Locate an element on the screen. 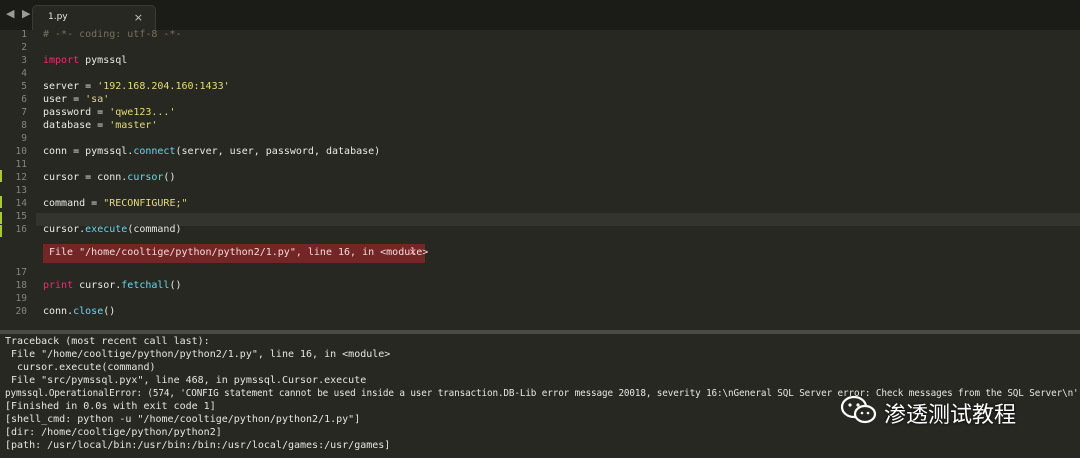 Image resolution: width=1080 pixels, height=458 pixels. watermark-text: 渗透测试教程 is located at coordinates (950, 415).